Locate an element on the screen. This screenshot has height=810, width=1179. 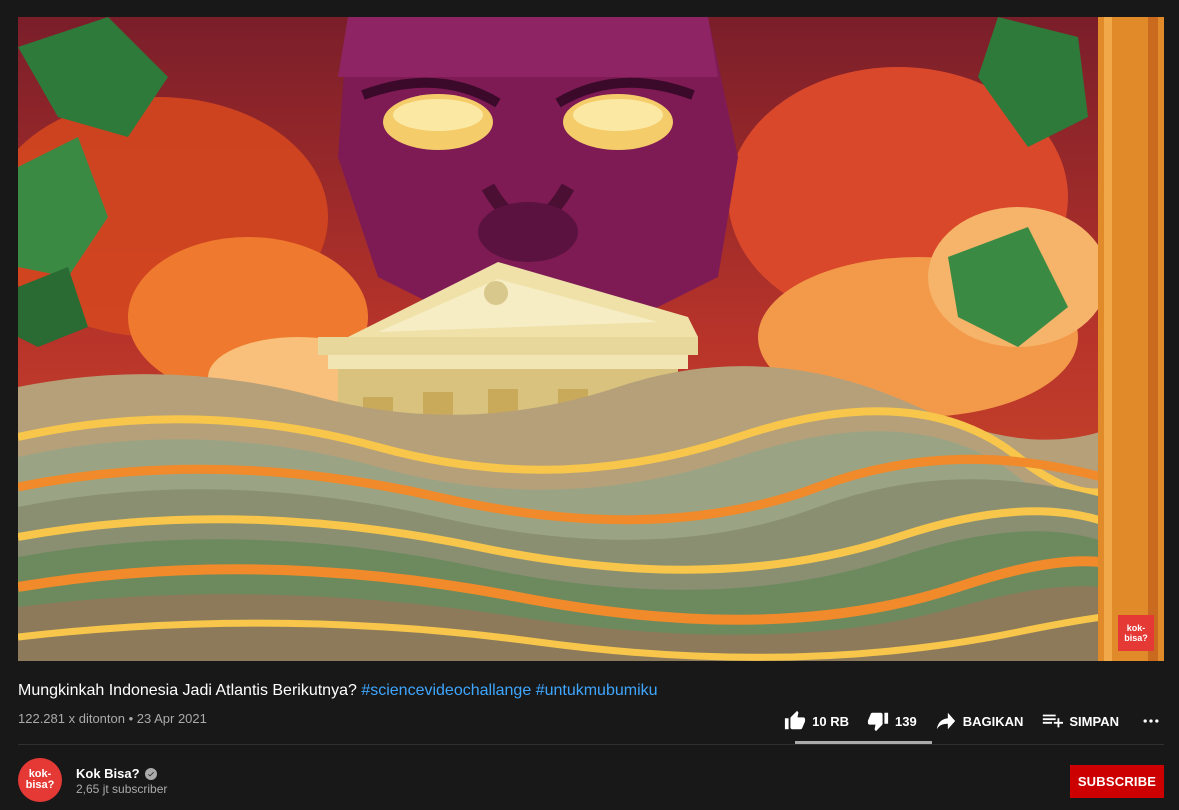
thumbs-down-icon is located at coordinates (878, 722).